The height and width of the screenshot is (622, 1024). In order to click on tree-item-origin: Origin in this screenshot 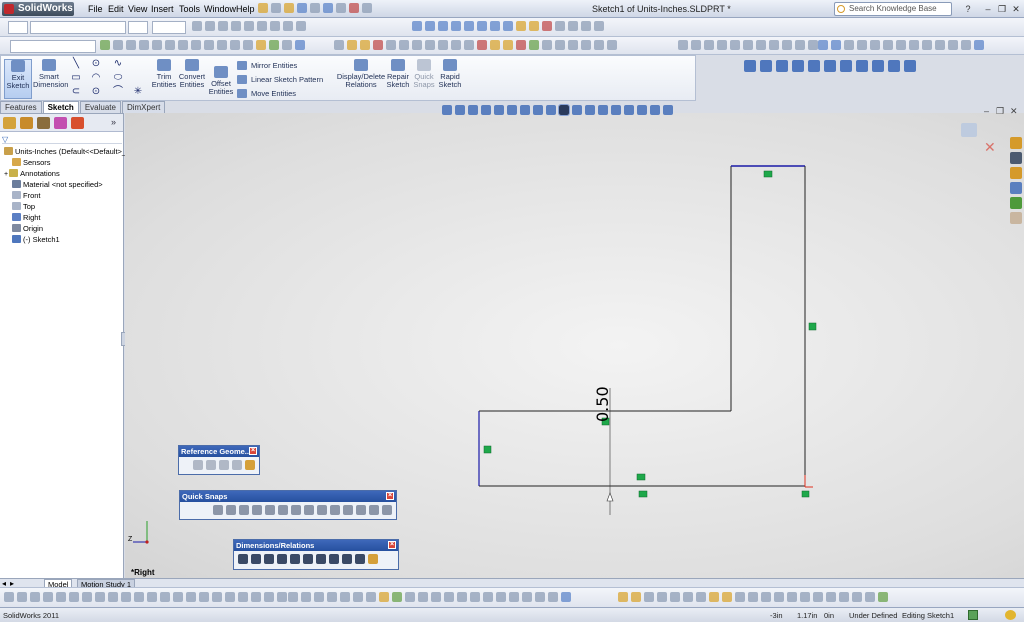, I will do `click(27, 229)`.